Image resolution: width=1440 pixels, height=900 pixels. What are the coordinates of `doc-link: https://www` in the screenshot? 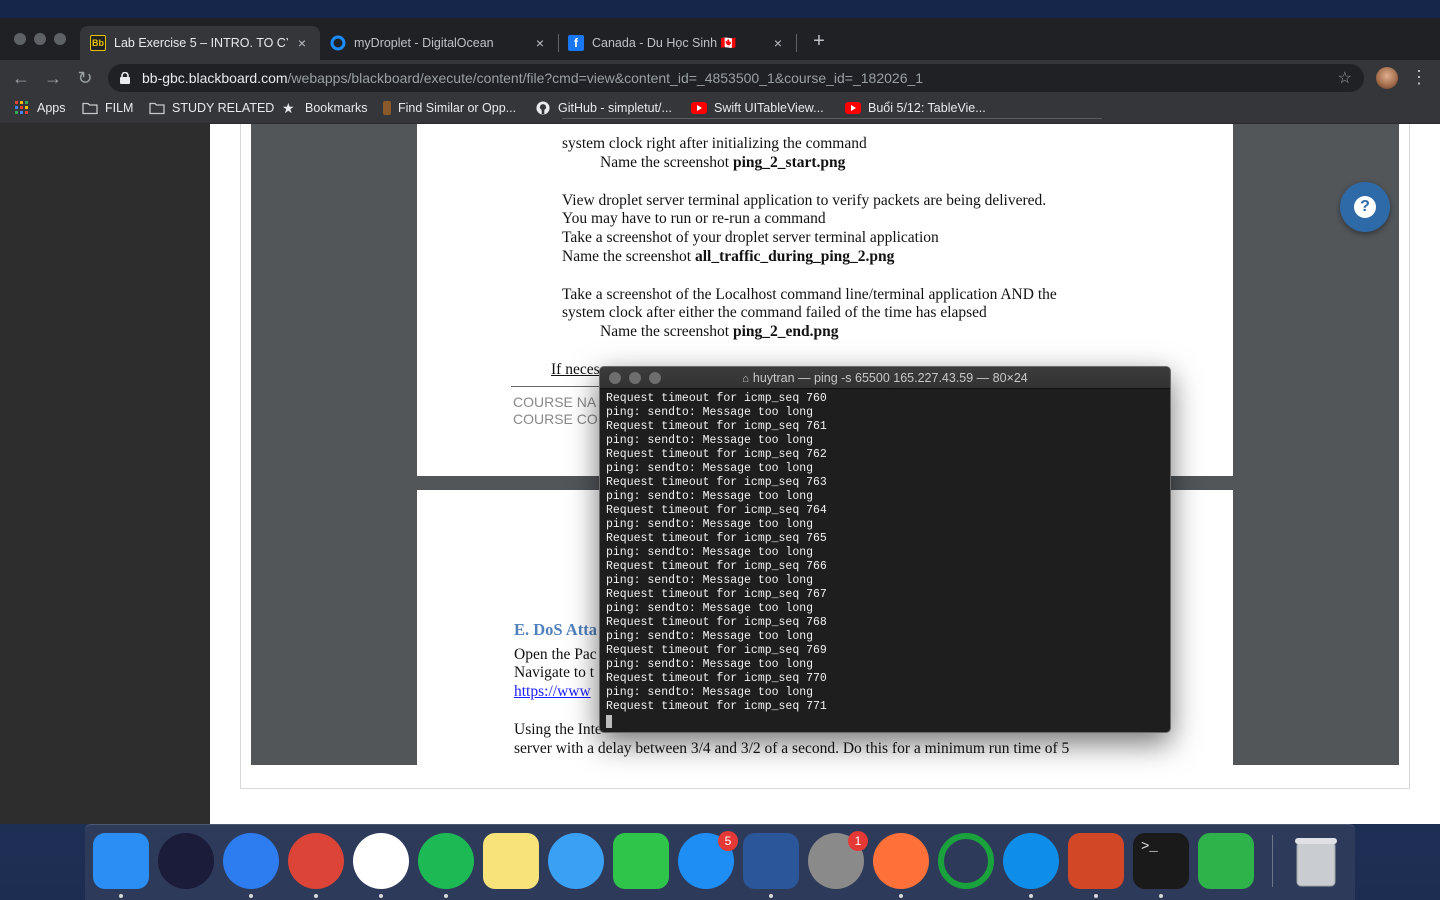 It's located at (552, 692).